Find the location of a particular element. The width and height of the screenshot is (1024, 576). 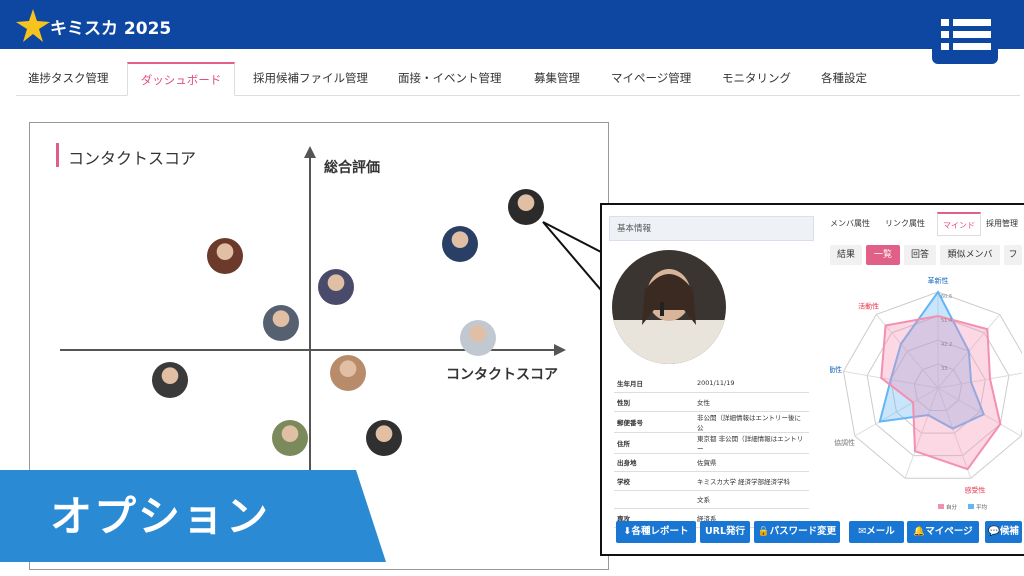

subtab-similar-members: 類似メンバ is located at coordinates (970, 255).